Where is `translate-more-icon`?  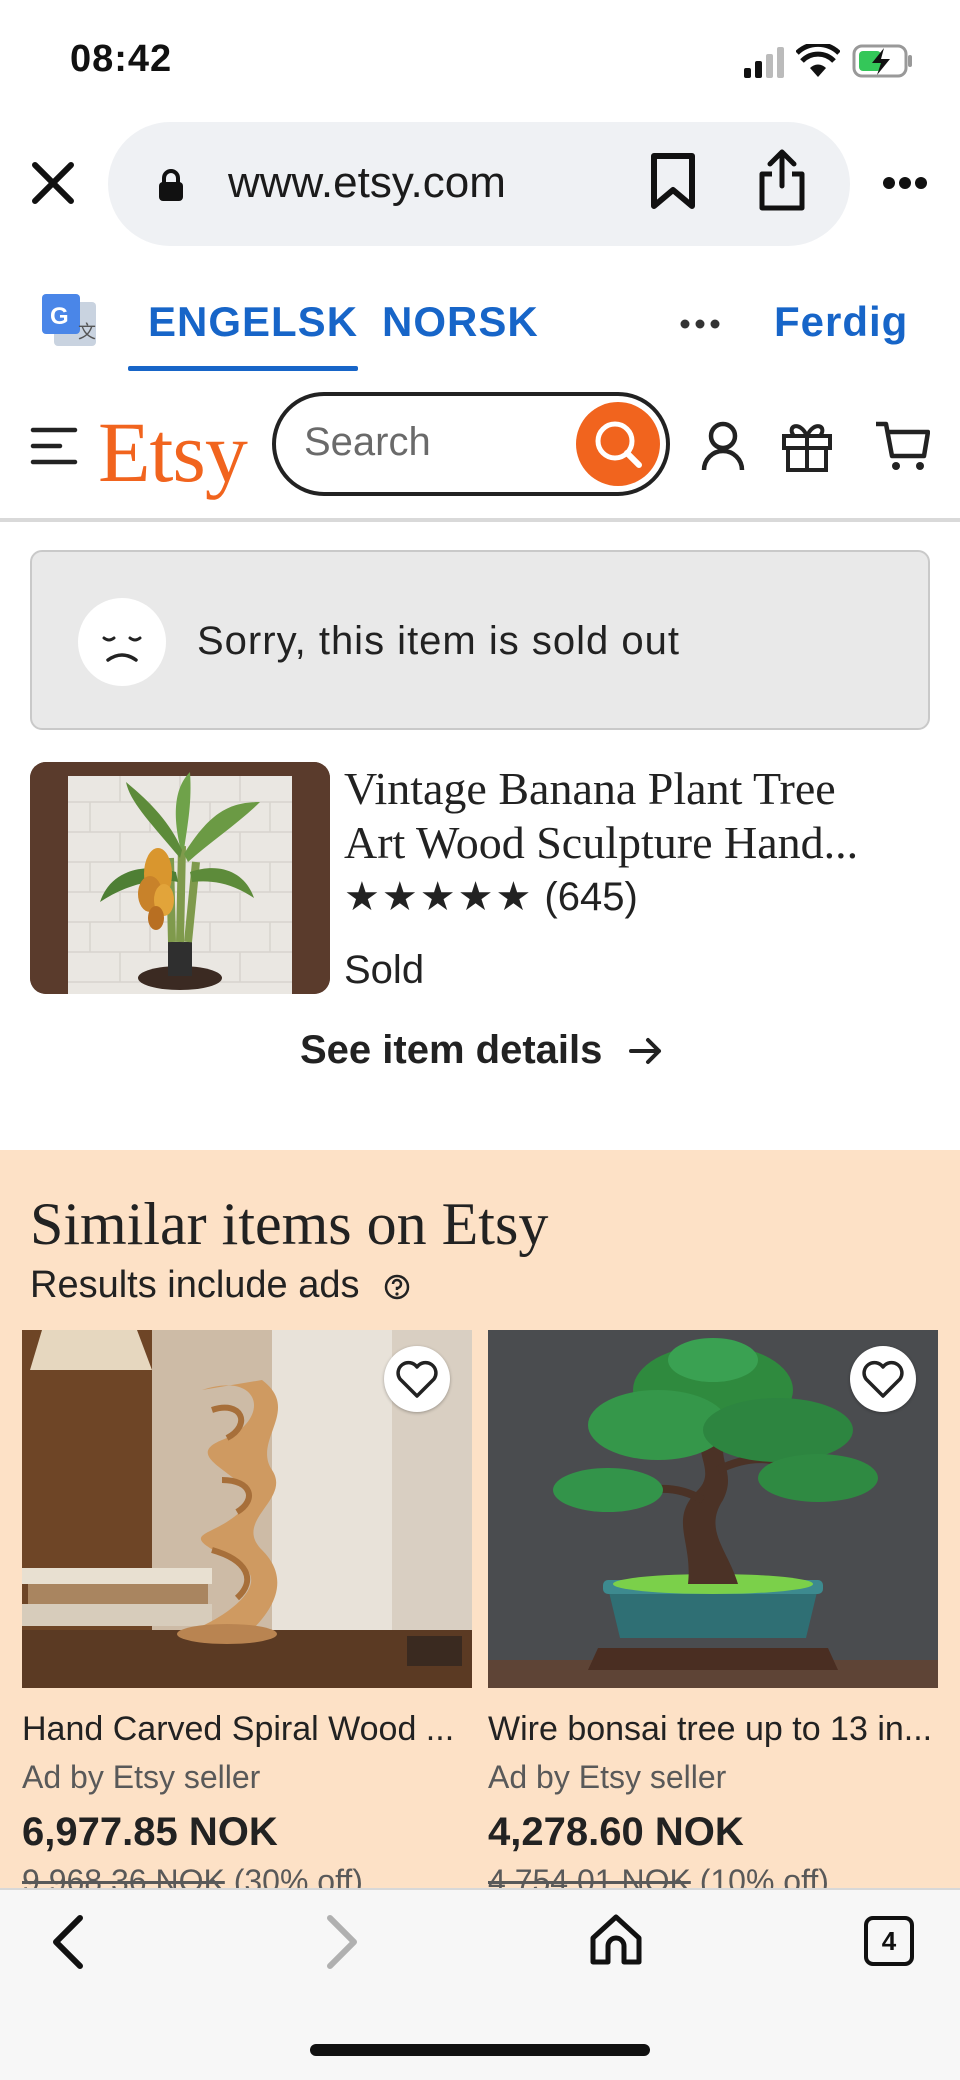
translate-more-icon is located at coordinates (700, 325).